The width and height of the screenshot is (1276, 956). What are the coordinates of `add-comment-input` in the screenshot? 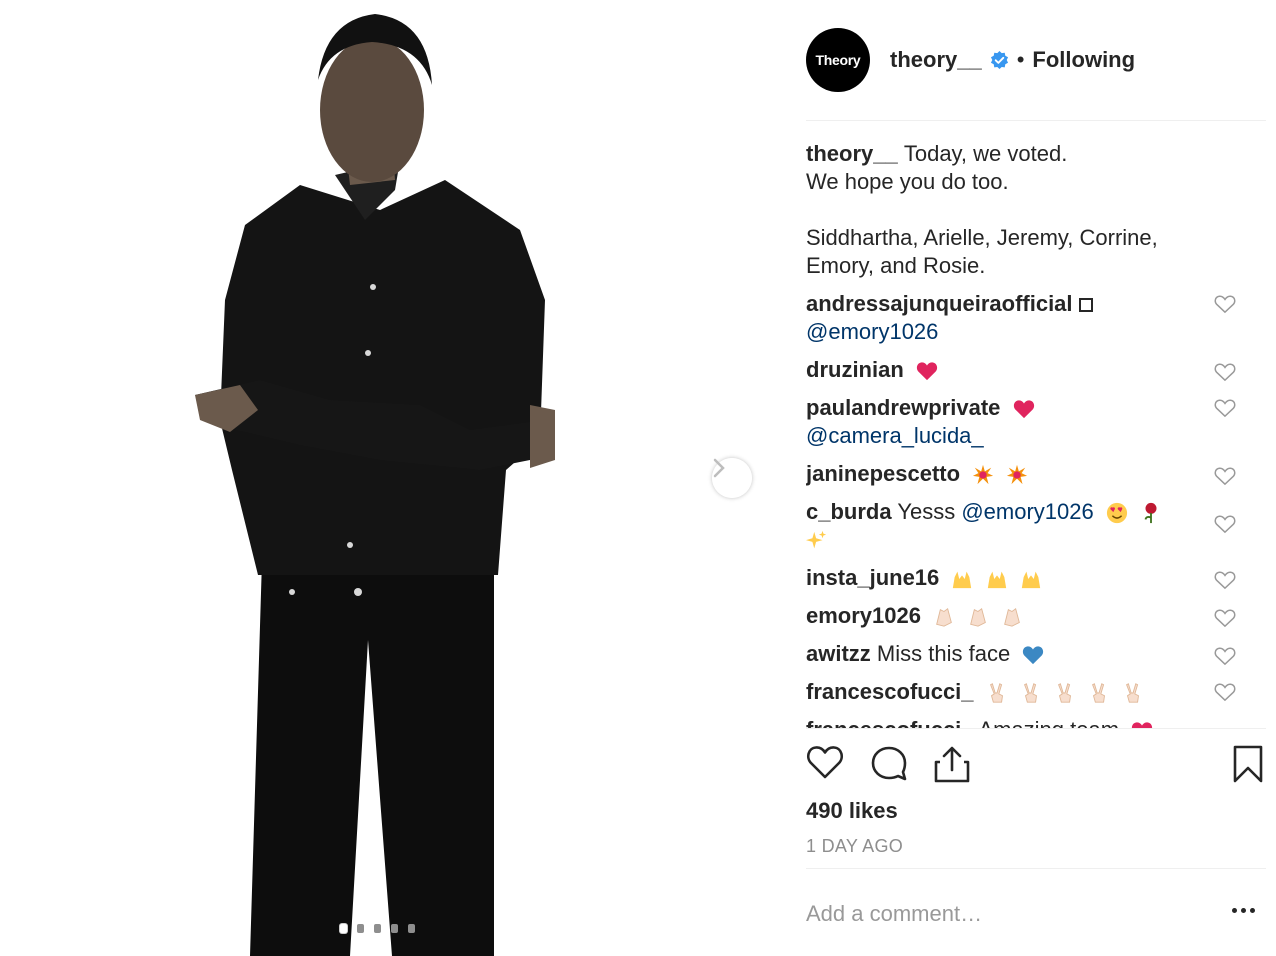 It's located at (1016, 914).